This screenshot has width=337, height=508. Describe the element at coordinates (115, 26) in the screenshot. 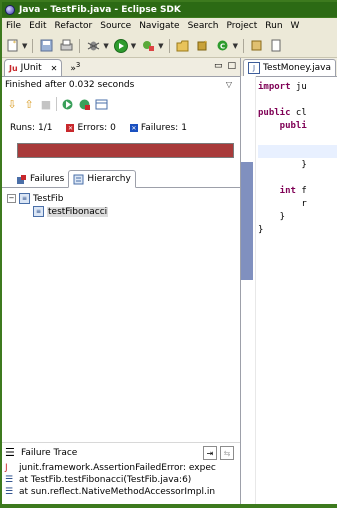

I see `menu-source: Source` at that location.